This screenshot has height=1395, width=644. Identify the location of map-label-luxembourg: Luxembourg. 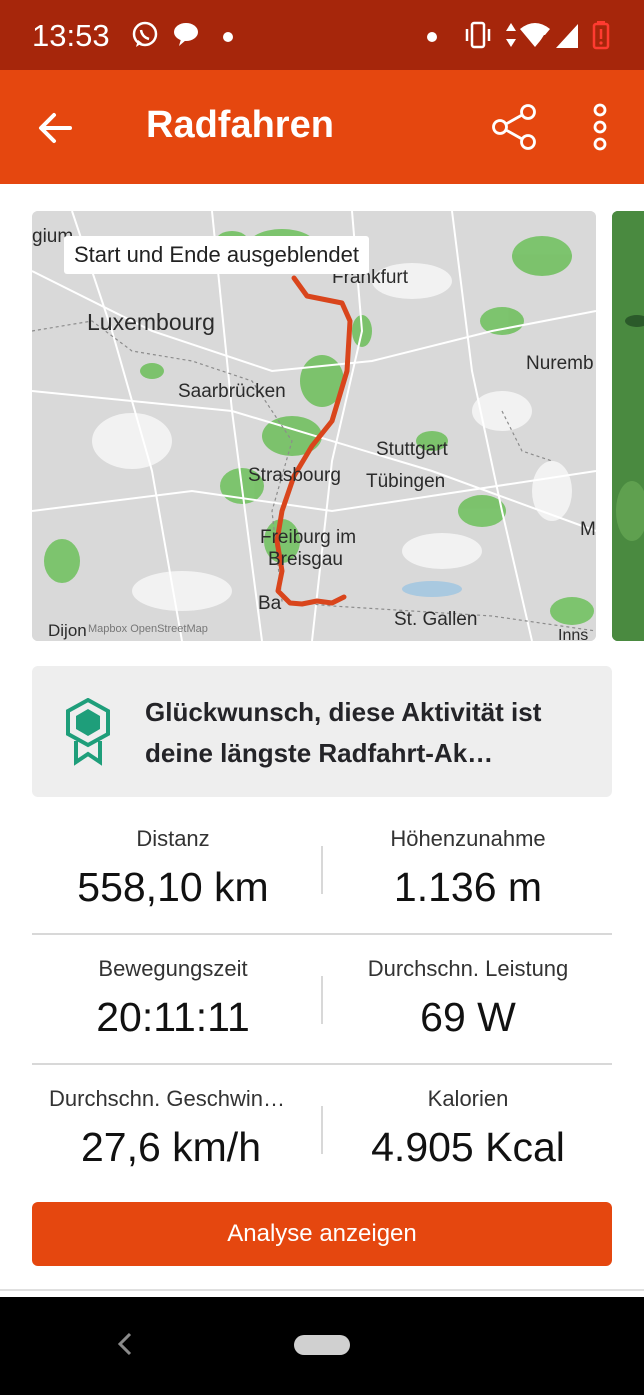
(151, 322).